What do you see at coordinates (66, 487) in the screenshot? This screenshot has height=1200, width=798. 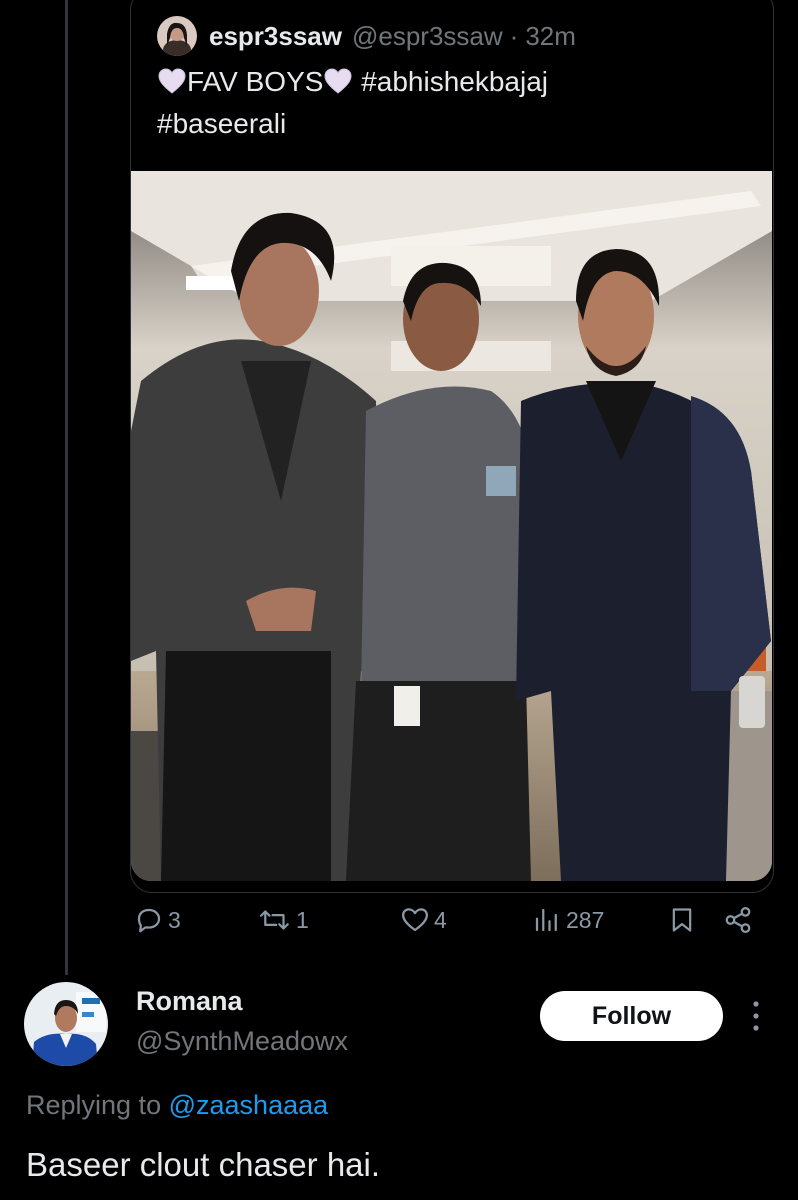 I see `thread-line` at bounding box center [66, 487].